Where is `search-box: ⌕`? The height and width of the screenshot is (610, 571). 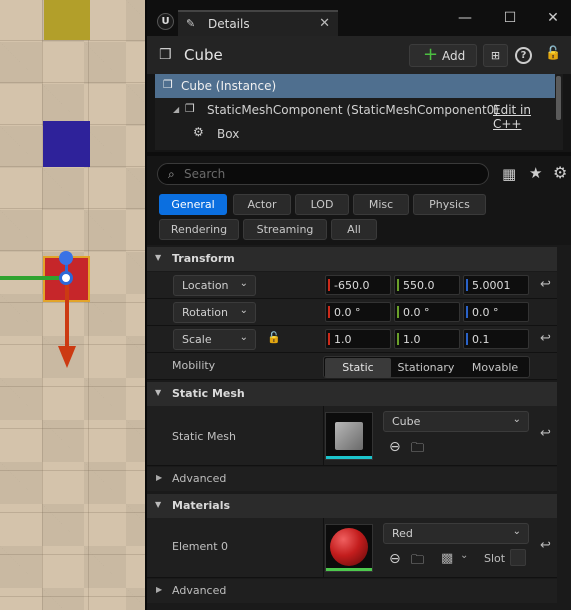 search-box: ⌕ is located at coordinates (323, 174).